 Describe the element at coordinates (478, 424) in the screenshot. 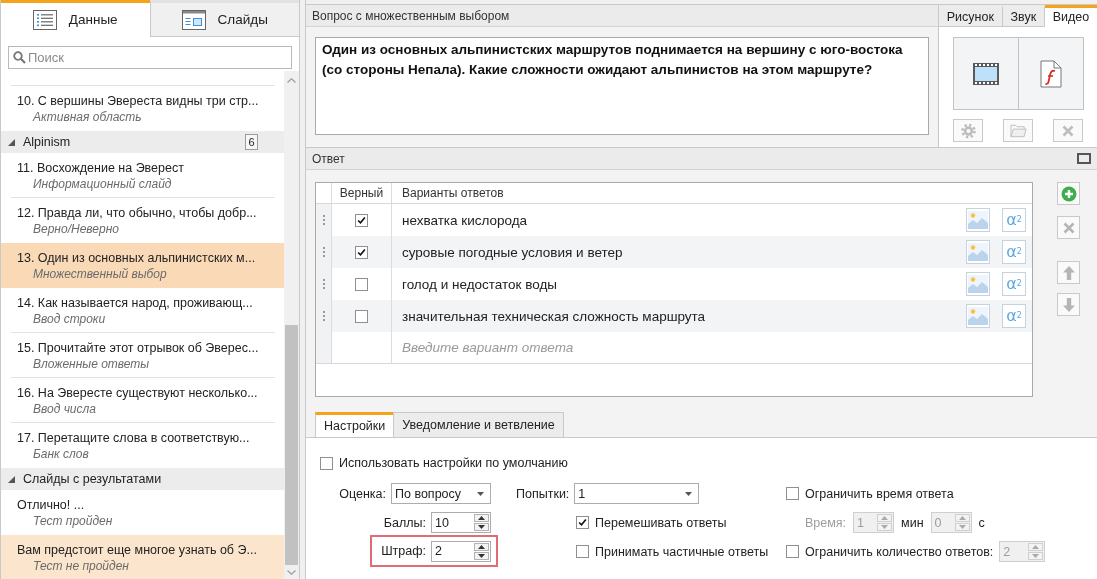

I see `settings-tab: Уведомление и ветвление` at that location.